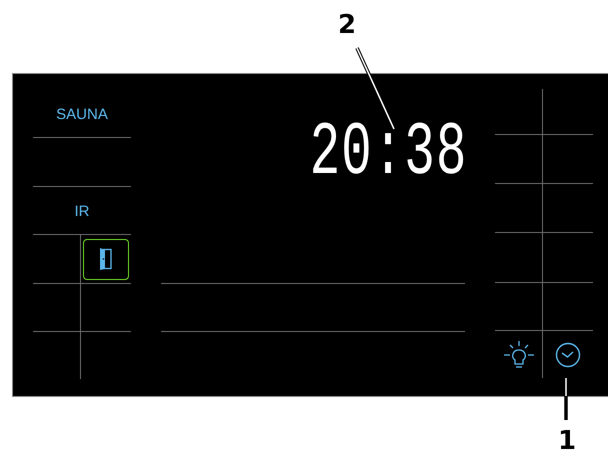  I want to click on mode-label: SAUNA, so click(82, 105).